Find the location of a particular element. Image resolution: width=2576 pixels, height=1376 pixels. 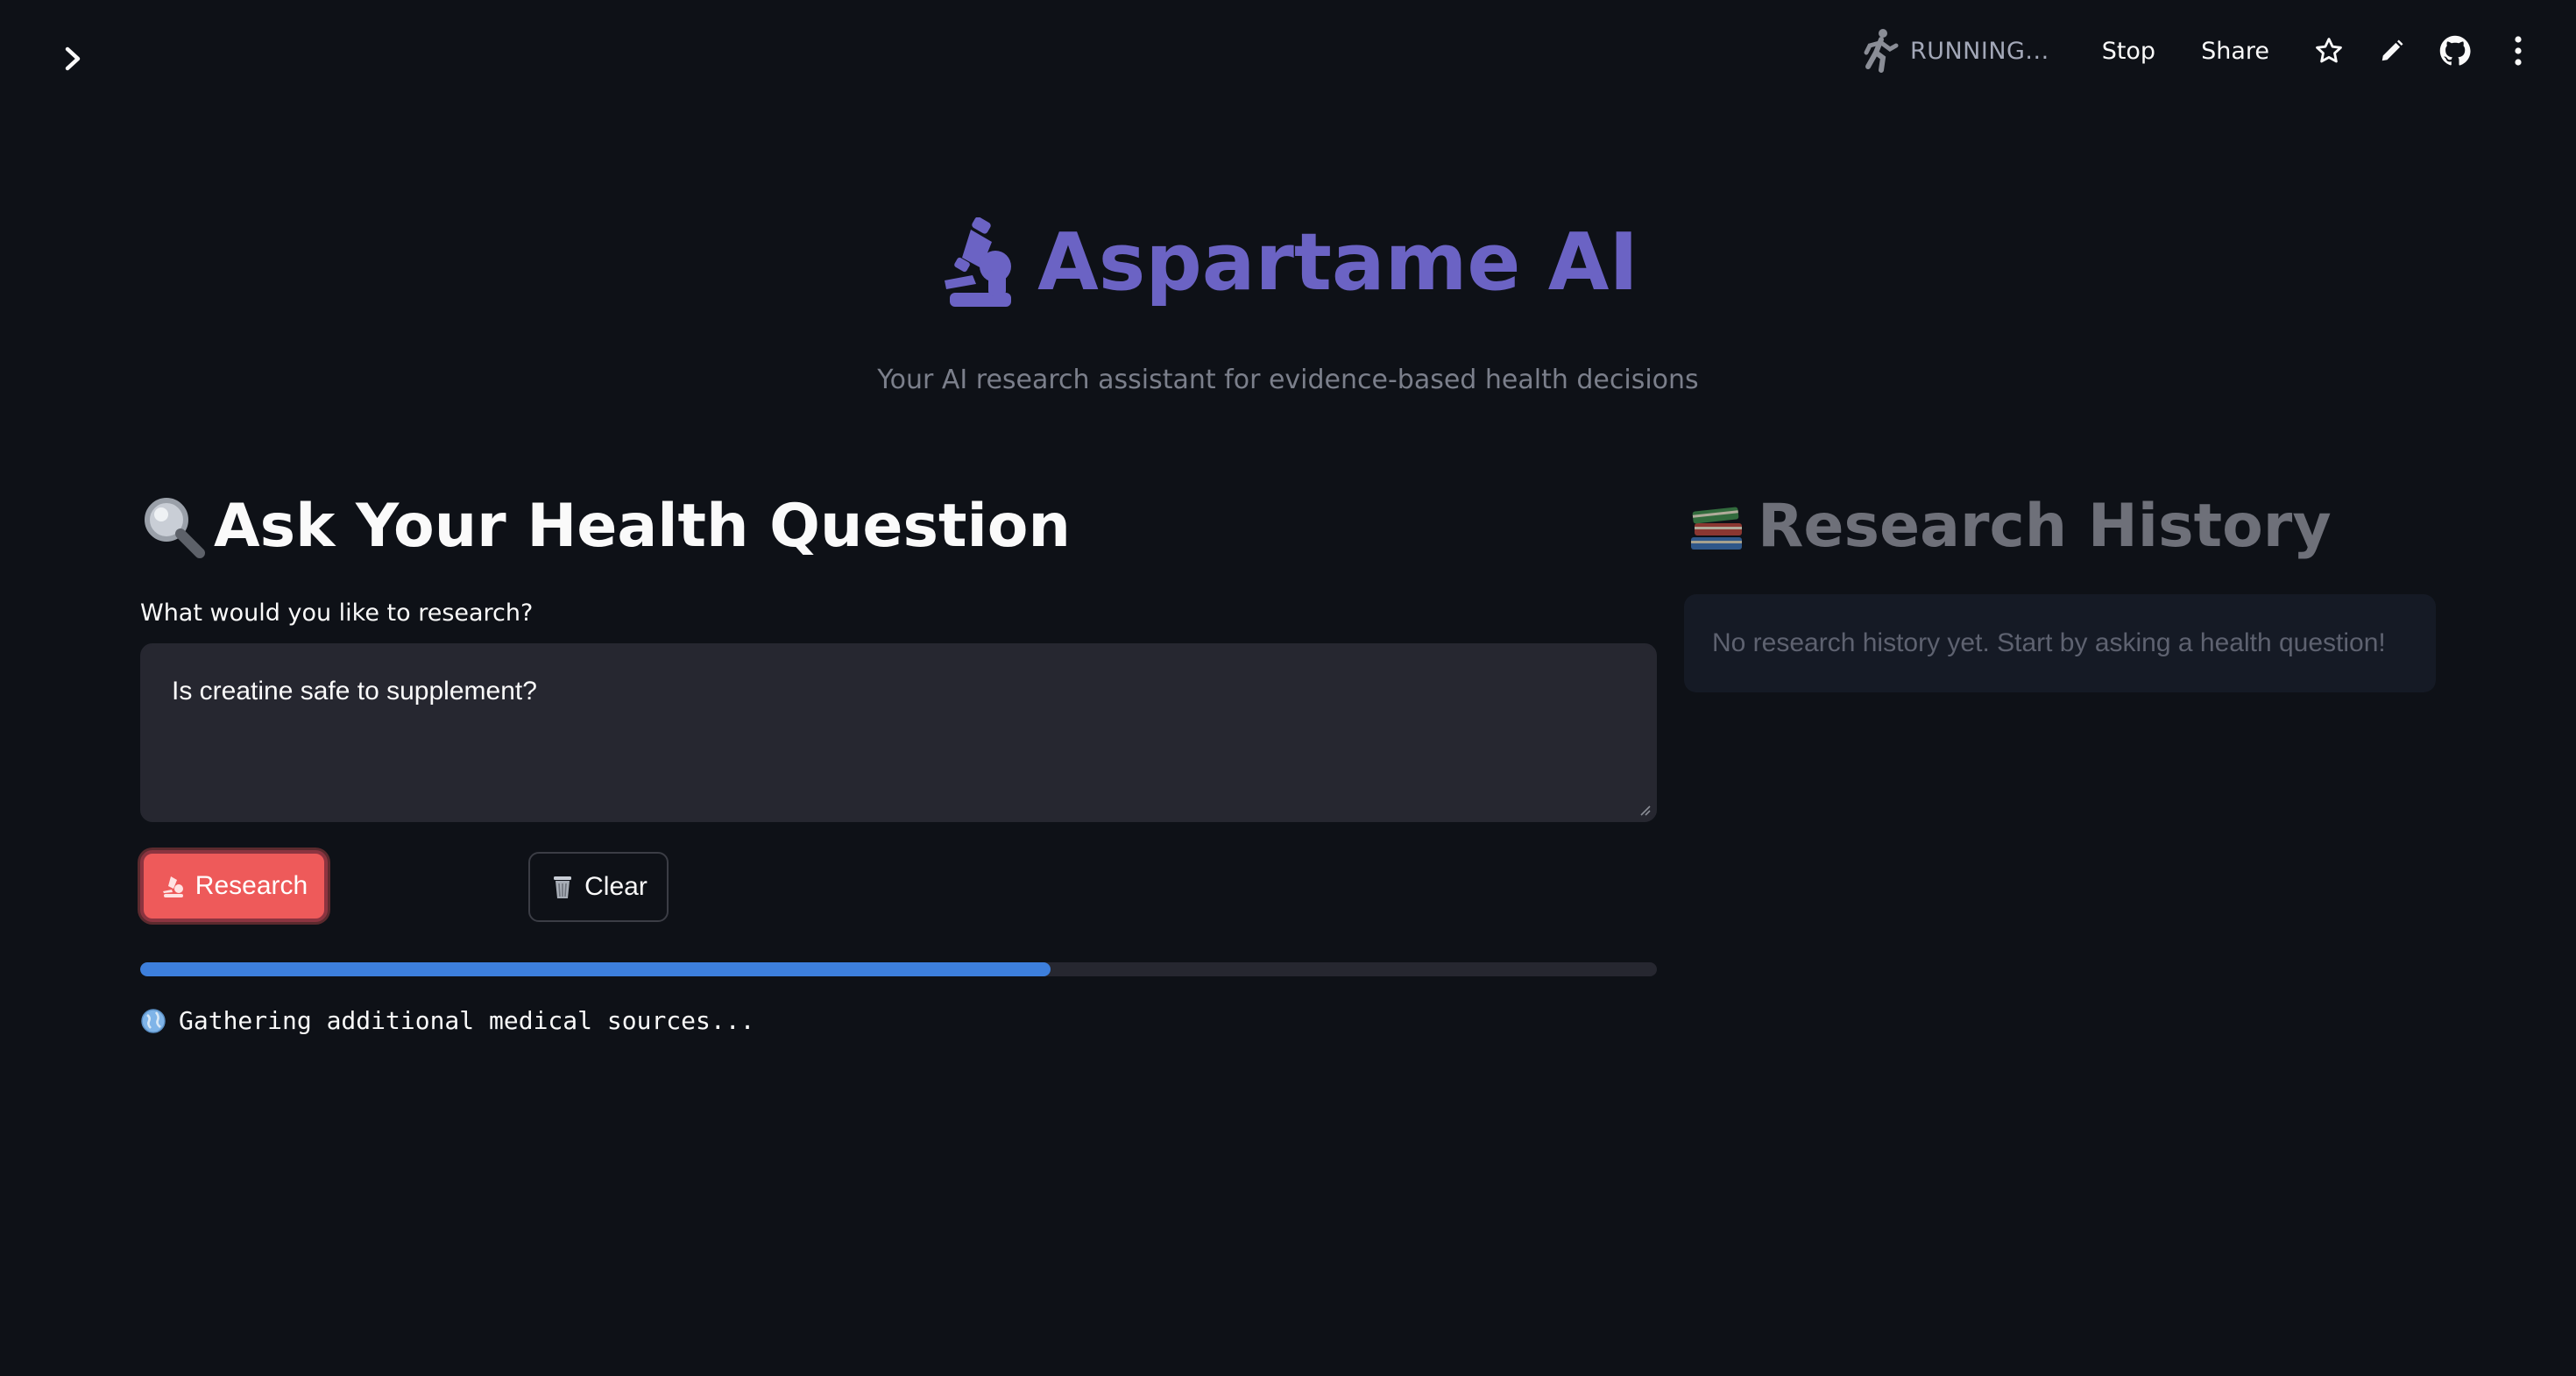

app-title: Aspartame AI is located at coordinates (1288, 263).